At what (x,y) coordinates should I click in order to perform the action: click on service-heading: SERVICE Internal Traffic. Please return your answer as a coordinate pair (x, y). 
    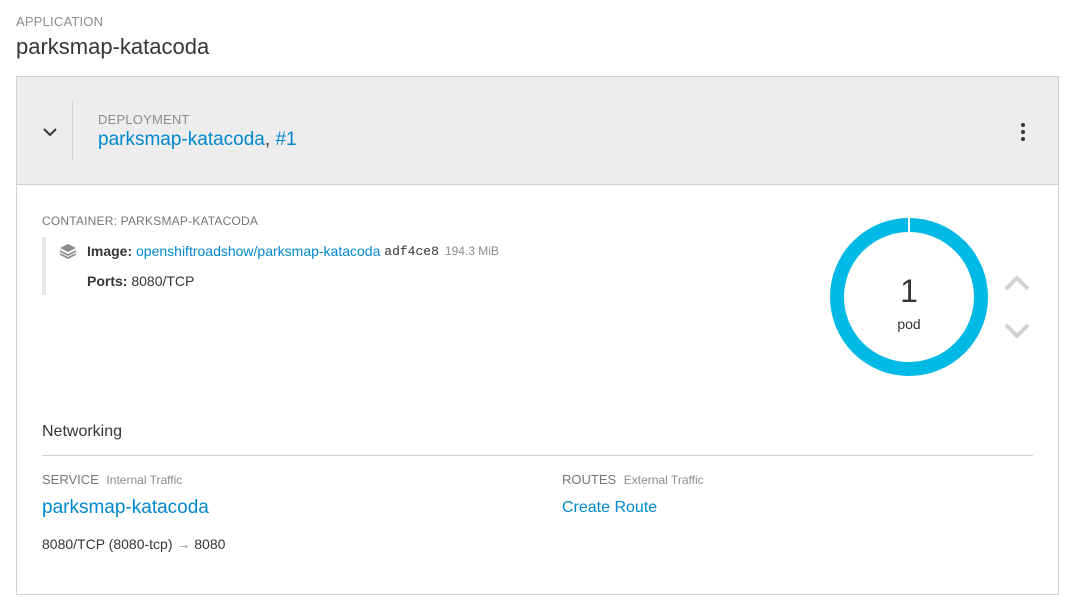
    Looking at the image, I should click on (112, 479).